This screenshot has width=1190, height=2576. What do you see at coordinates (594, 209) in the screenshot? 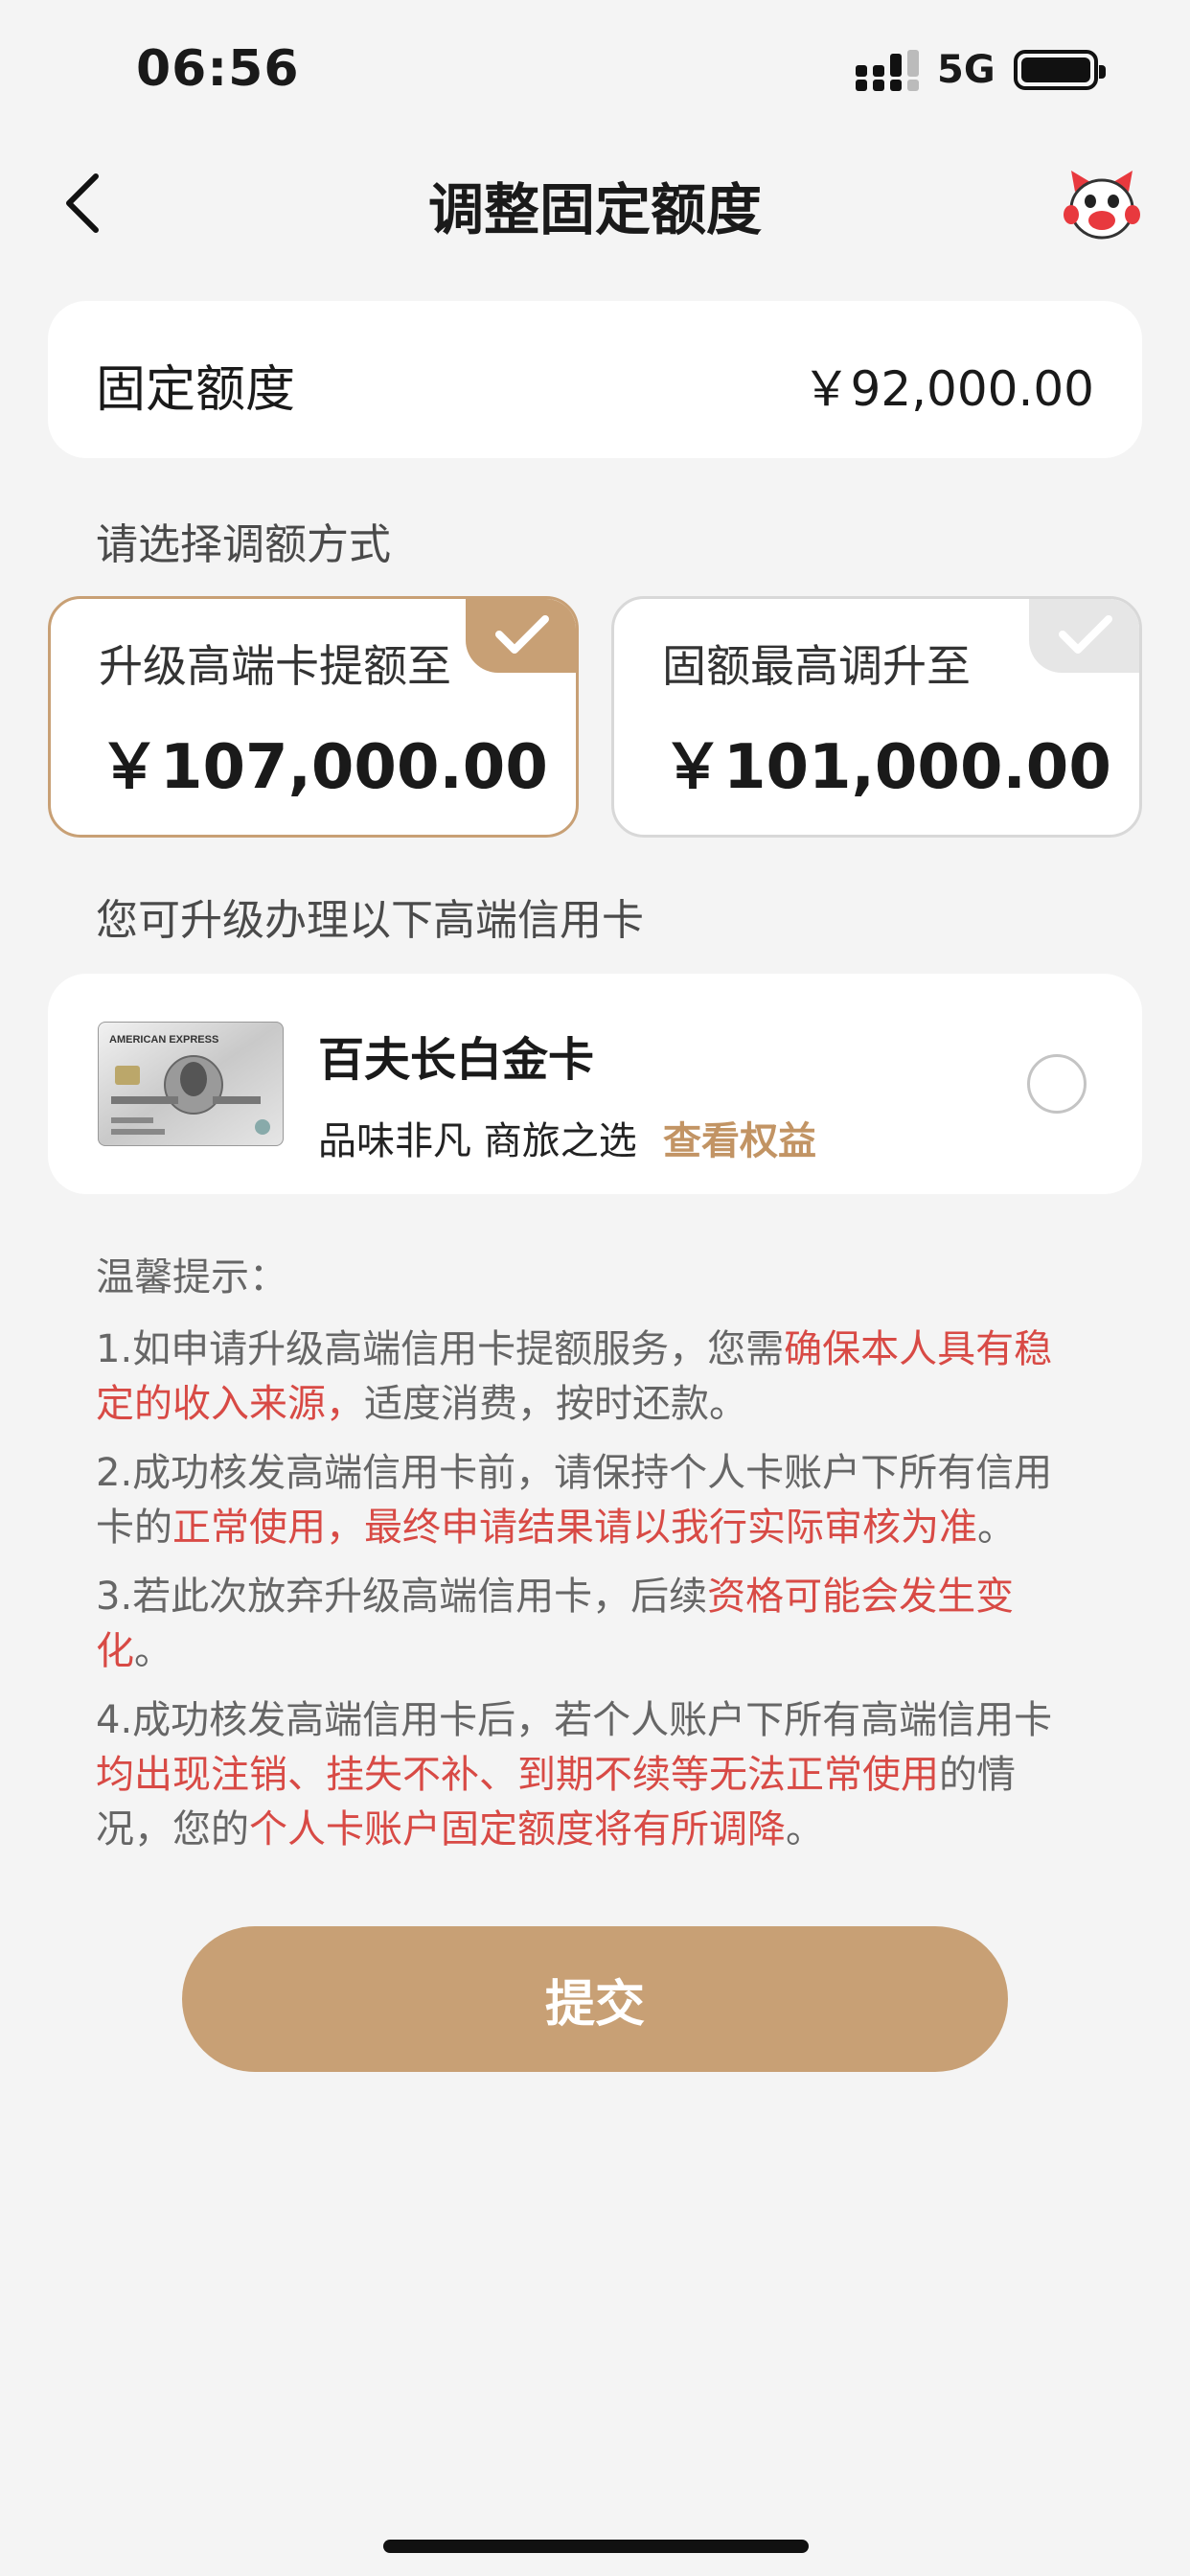
I see `page-title: 调整固定额度` at bounding box center [594, 209].